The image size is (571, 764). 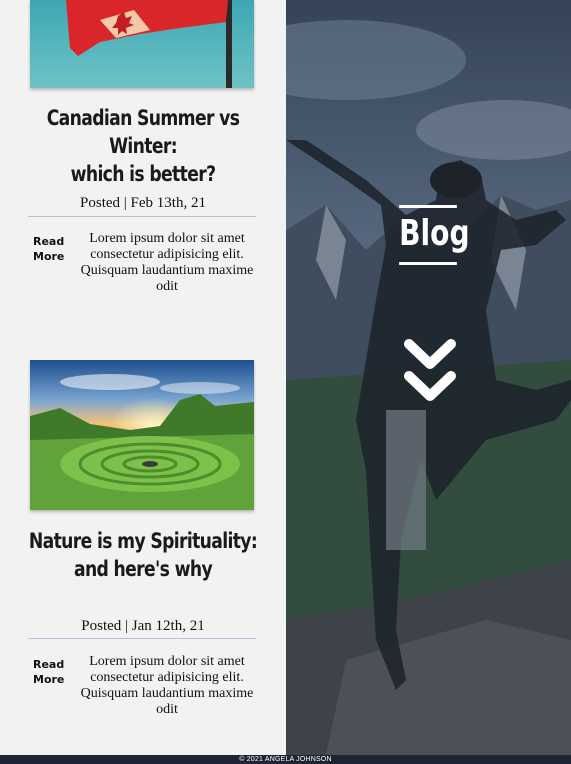 I want to click on post-title-line: and here's why, so click(x=143, y=569).